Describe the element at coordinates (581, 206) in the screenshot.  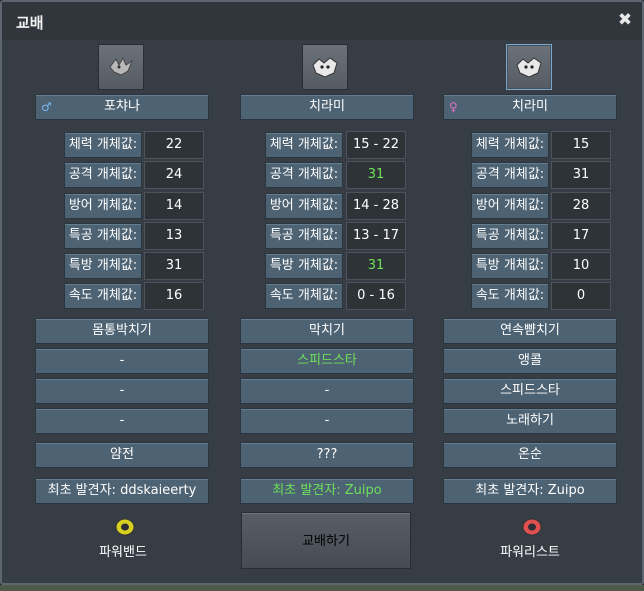
I see `stat-value: 28` at that location.